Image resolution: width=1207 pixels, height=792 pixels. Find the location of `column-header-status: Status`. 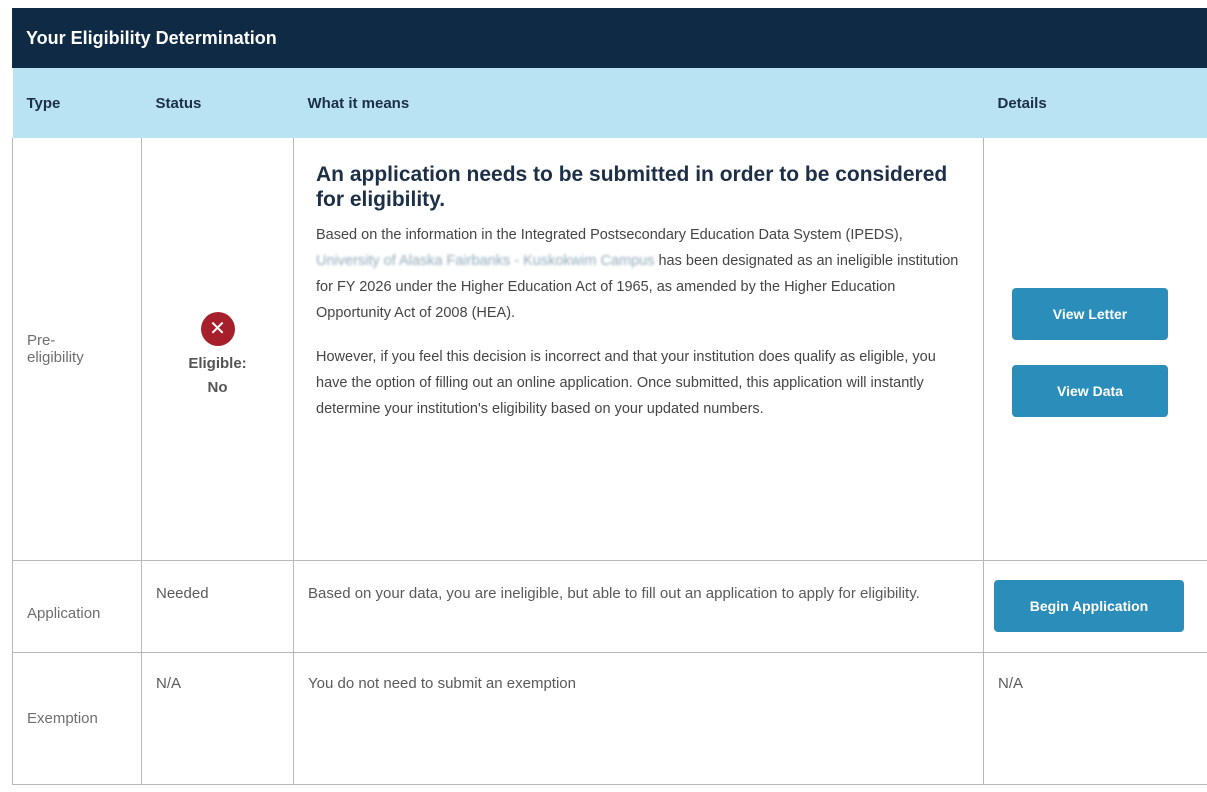

column-header-status: Status is located at coordinates (217, 103).